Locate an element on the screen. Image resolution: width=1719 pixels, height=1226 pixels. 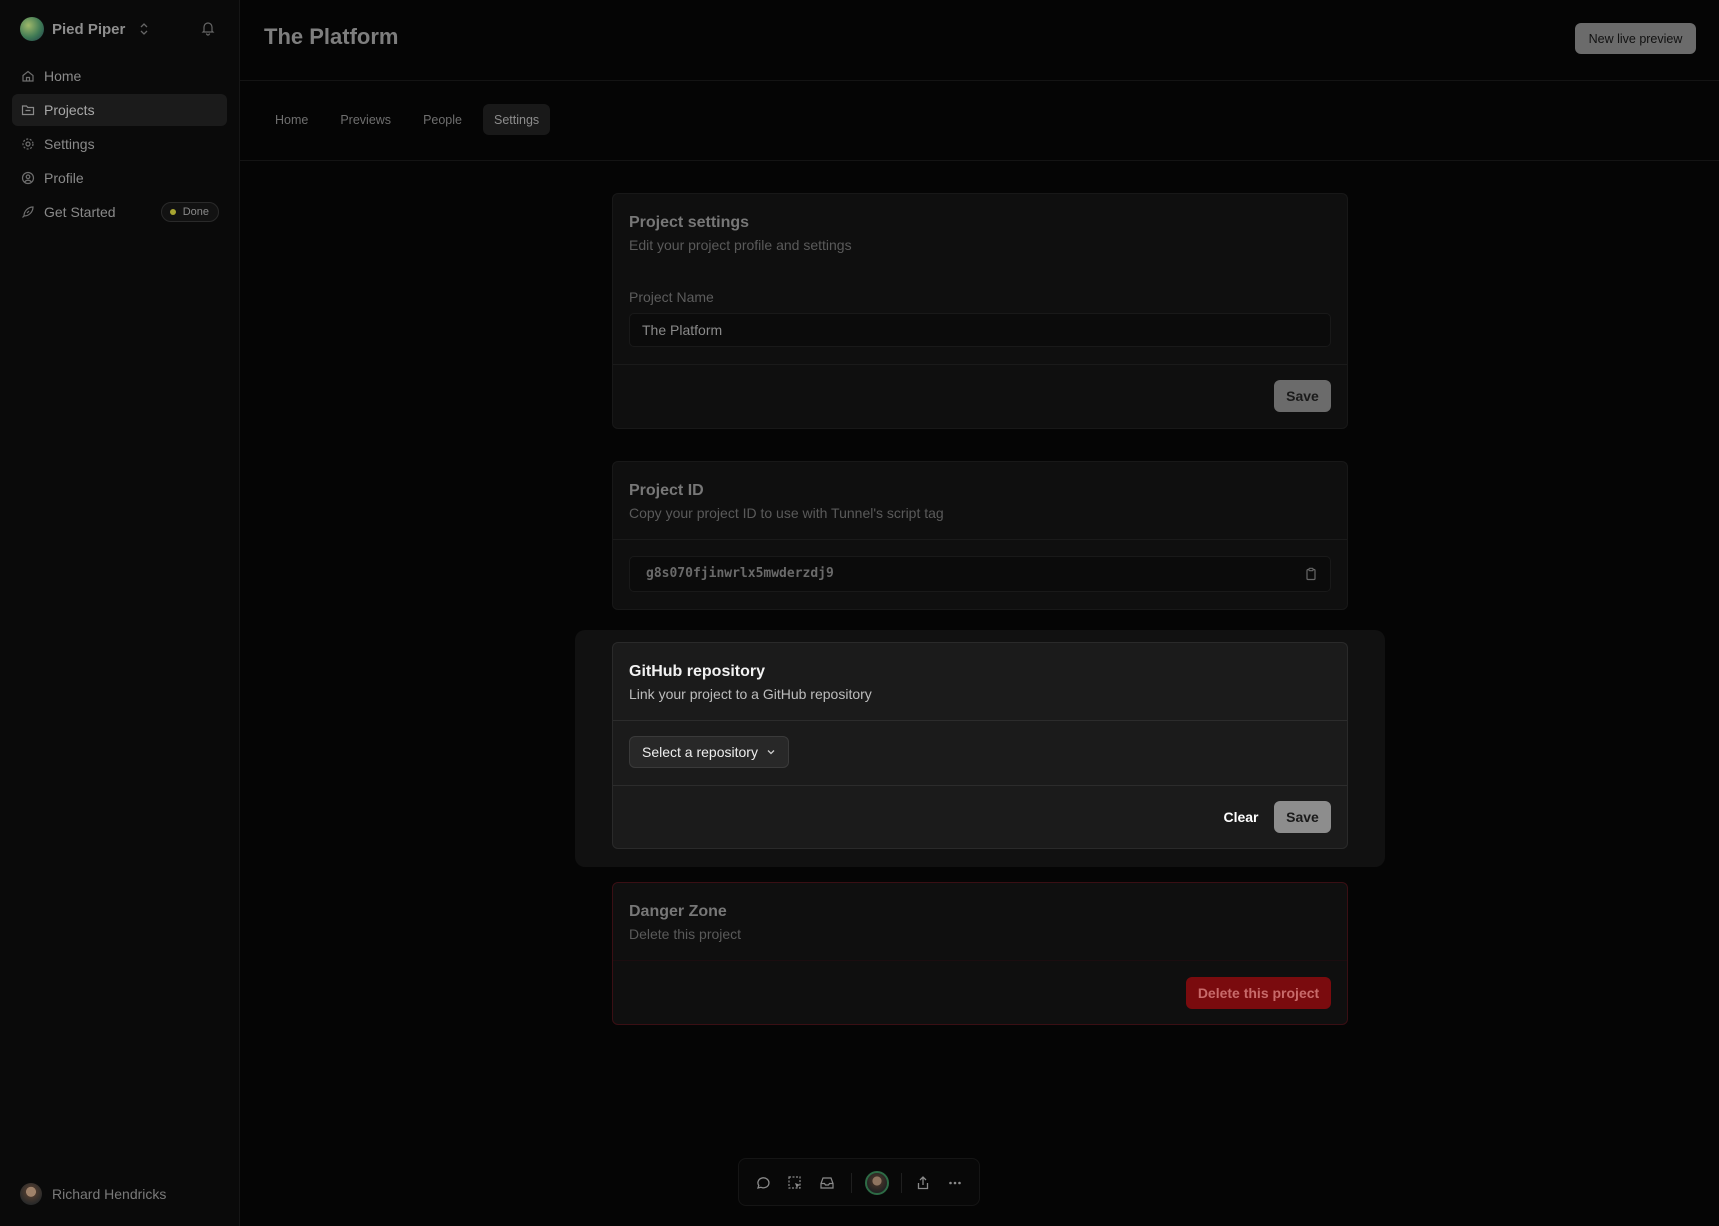
sidebar-item-label: Settings is located at coordinates (69, 144).